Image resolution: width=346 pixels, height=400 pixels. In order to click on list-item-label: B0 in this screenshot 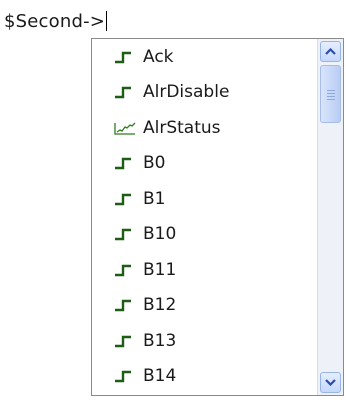, I will do `click(154, 163)`.